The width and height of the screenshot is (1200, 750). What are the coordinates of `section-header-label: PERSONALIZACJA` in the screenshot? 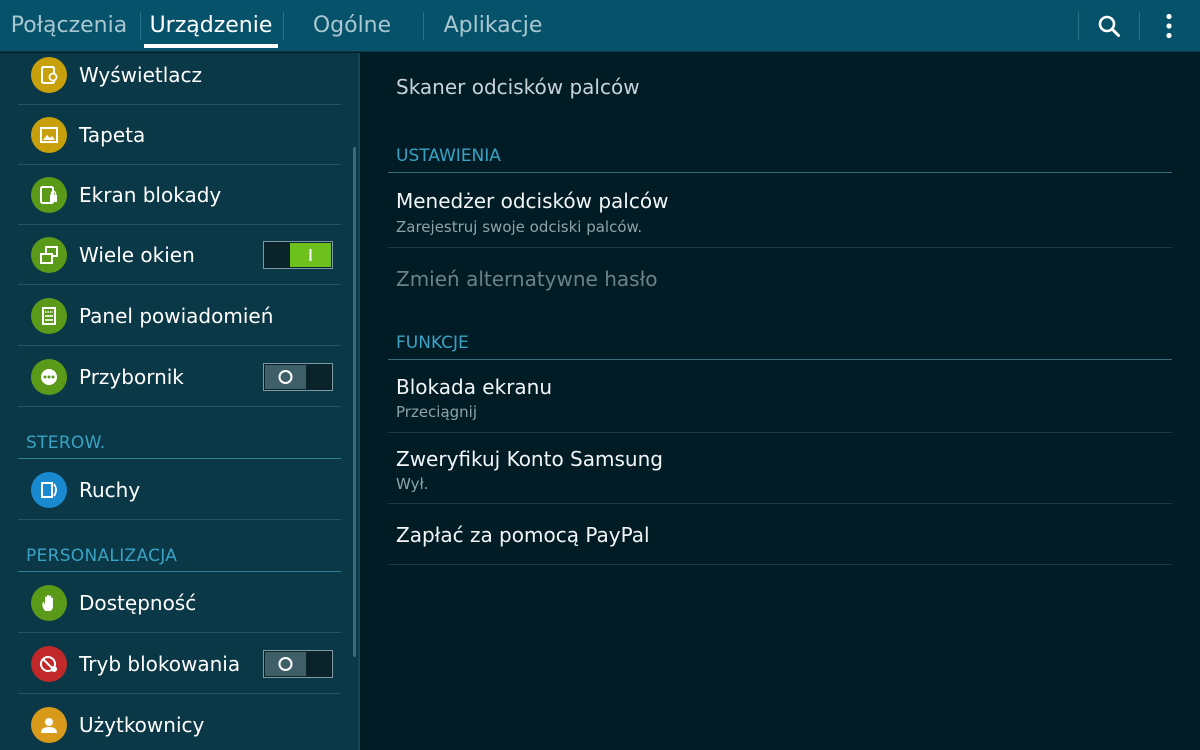 It's located at (102, 556).